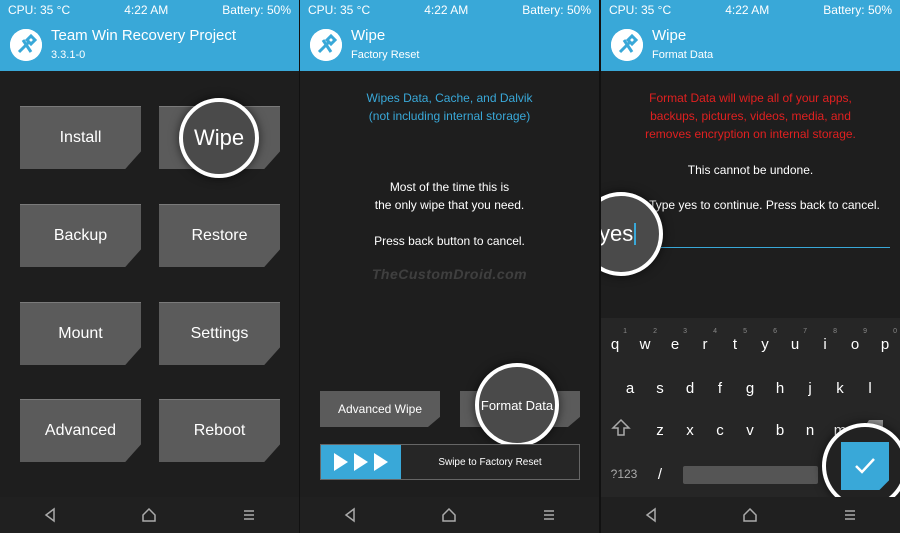 This screenshot has width=900, height=533. I want to click on screen-subtitle: Factory Reset, so click(385, 55).